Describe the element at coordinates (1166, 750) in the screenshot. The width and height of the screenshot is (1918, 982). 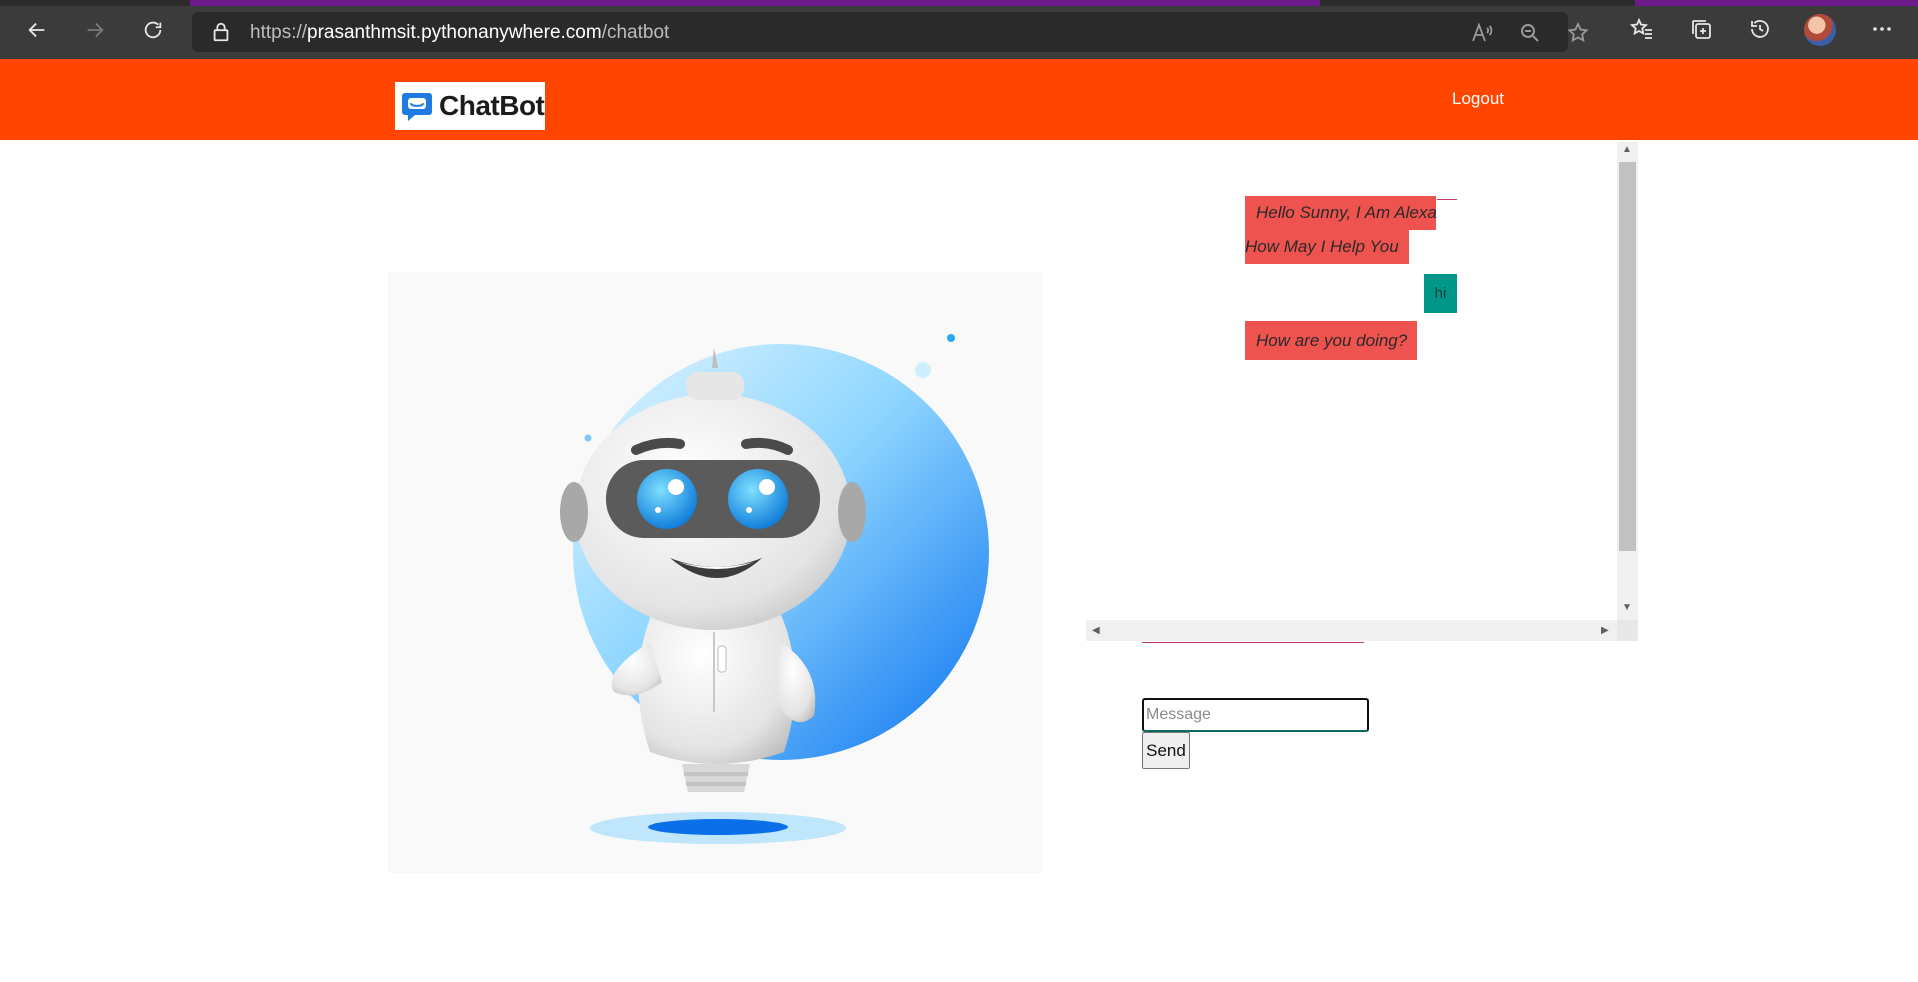
I see `send-button: Send` at that location.